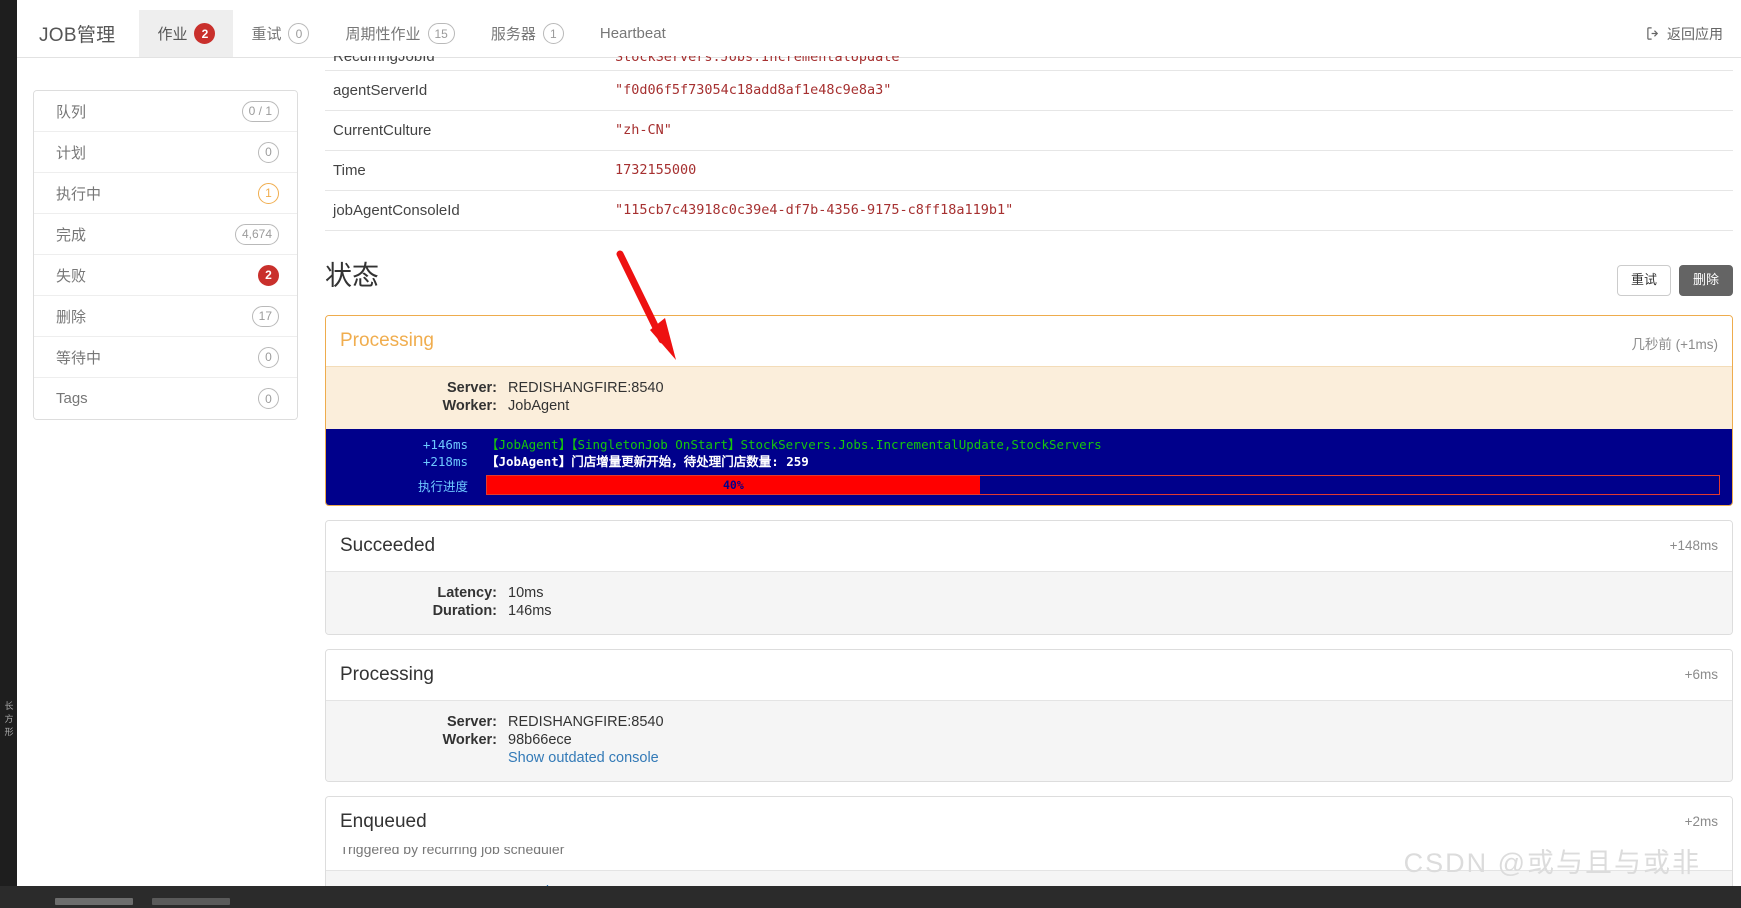 The image size is (1741, 908). What do you see at coordinates (299, 33) in the screenshot?
I see `nav-tab-retries-badge: 0` at bounding box center [299, 33].